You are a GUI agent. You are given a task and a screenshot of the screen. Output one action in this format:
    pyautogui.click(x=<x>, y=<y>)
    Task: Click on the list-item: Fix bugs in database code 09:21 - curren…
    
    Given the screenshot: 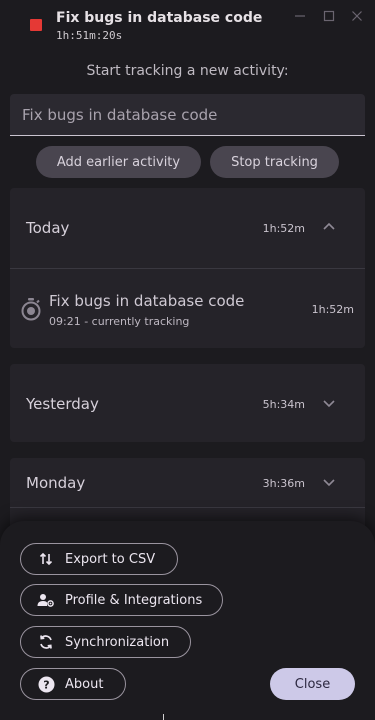 What is the action you would take?
    pyautogui.click(x=187, y=308)
    